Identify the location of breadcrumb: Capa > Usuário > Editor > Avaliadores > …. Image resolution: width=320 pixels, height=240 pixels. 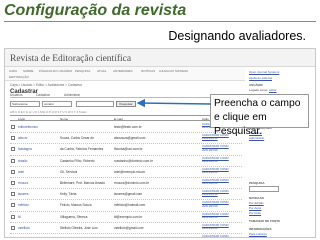
(46, 85).